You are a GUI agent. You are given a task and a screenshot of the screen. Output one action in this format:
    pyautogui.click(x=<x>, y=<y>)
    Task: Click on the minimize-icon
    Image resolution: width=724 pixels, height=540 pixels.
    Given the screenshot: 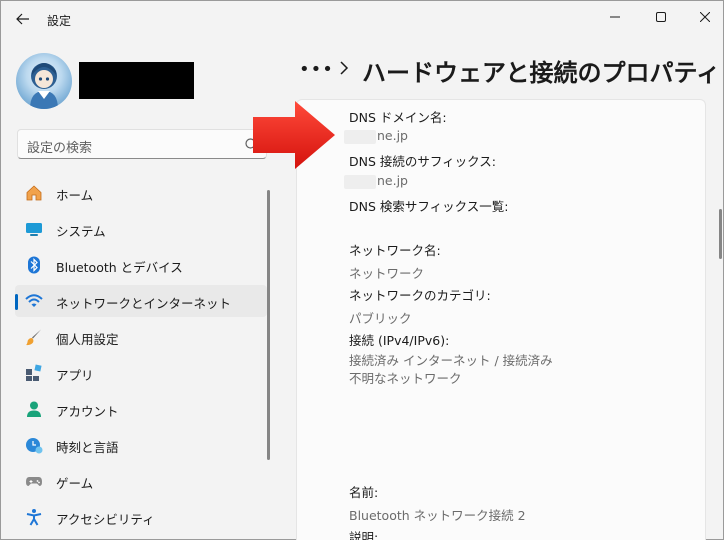 What is the action you would take?
    pyautogui.click(x=615, y=17)
    